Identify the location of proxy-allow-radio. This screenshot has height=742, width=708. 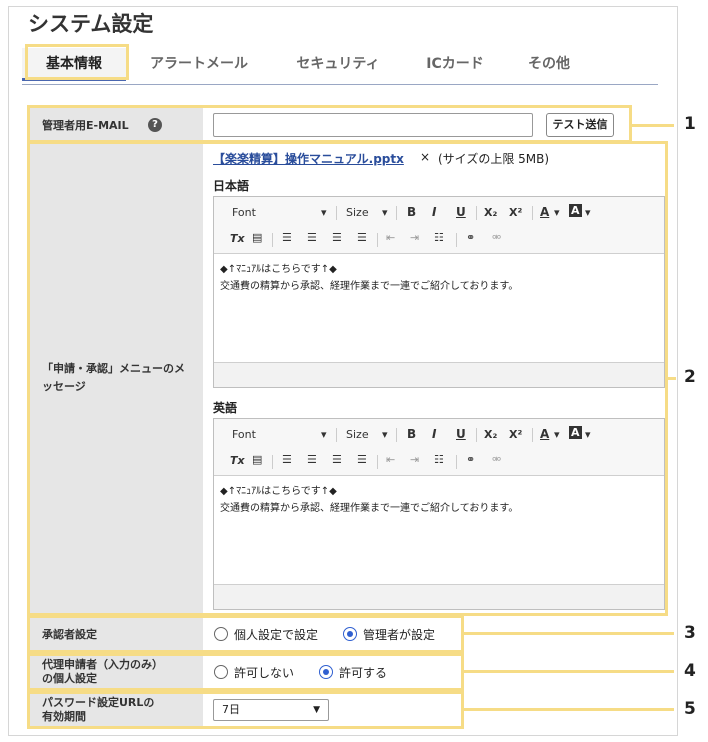
(326, 672).